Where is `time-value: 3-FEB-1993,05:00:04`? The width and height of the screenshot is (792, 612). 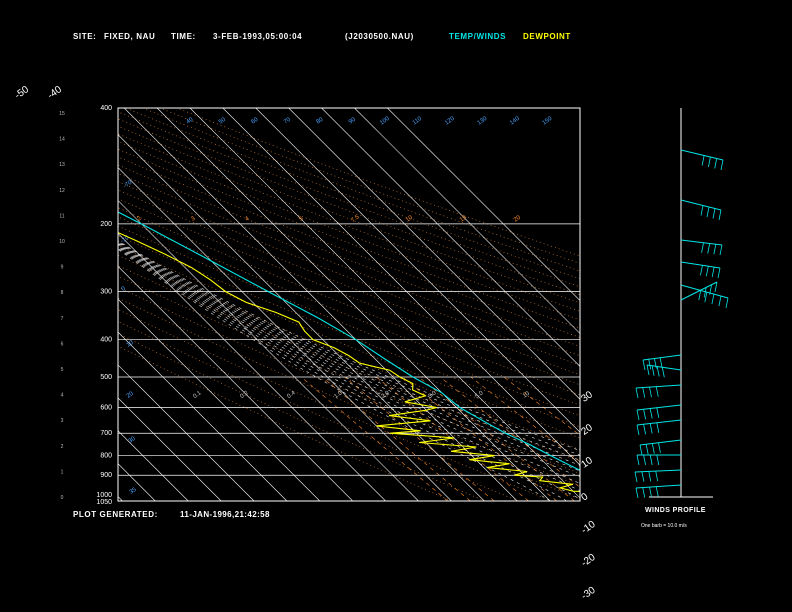
time-value: 3-FEB-1993,05:00:04 is located at coordinates (258, 36).